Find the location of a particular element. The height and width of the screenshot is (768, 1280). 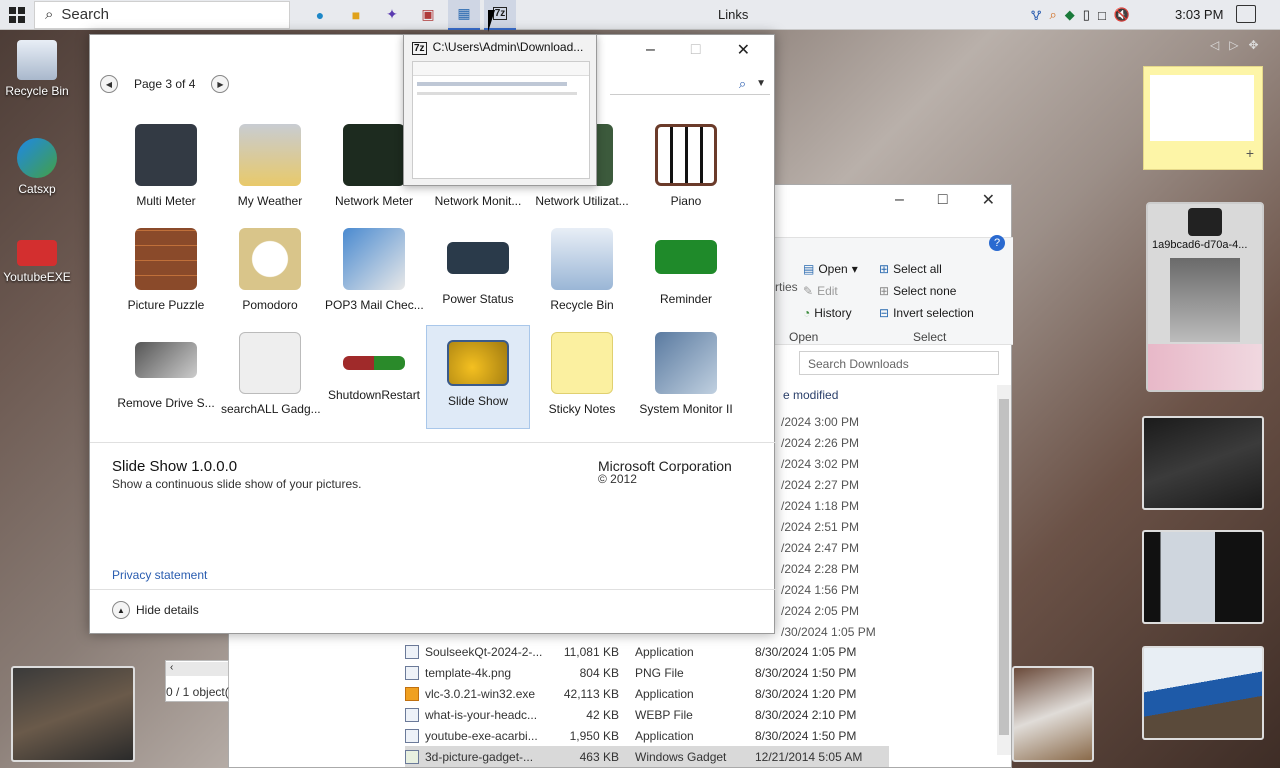

sticky-note-gadget: + is located at coordinates (1203, 118).